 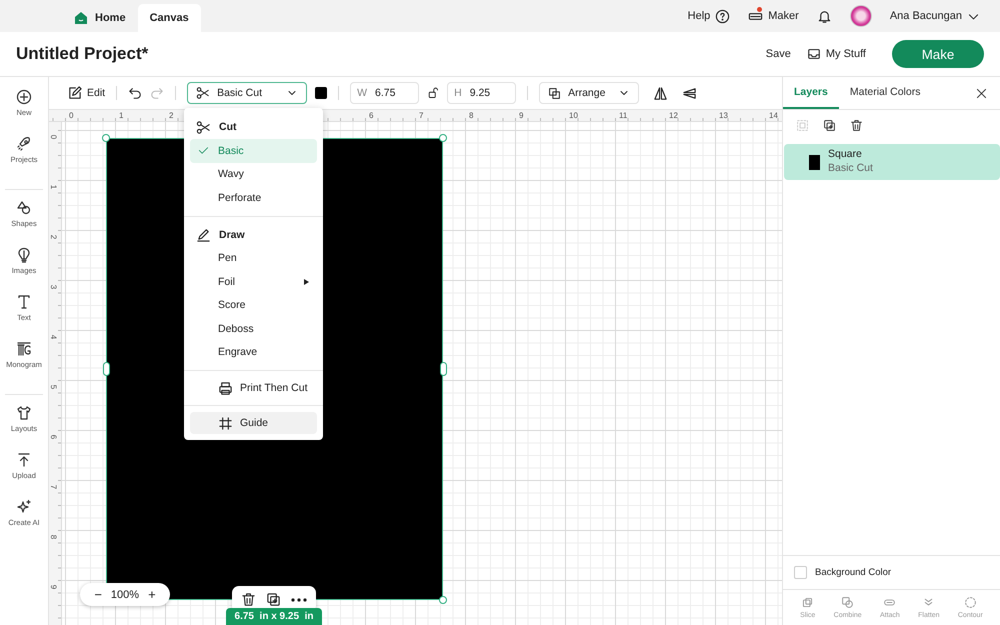 I want to click on menu-heading: Cut, so click(x=227, y=127).